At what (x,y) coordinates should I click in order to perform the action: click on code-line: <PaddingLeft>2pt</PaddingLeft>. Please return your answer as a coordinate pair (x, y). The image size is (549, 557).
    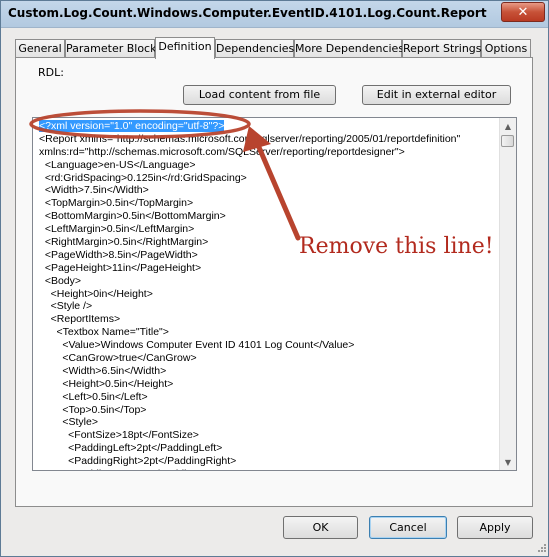
    Looking at the image, I should click on (131, 448).